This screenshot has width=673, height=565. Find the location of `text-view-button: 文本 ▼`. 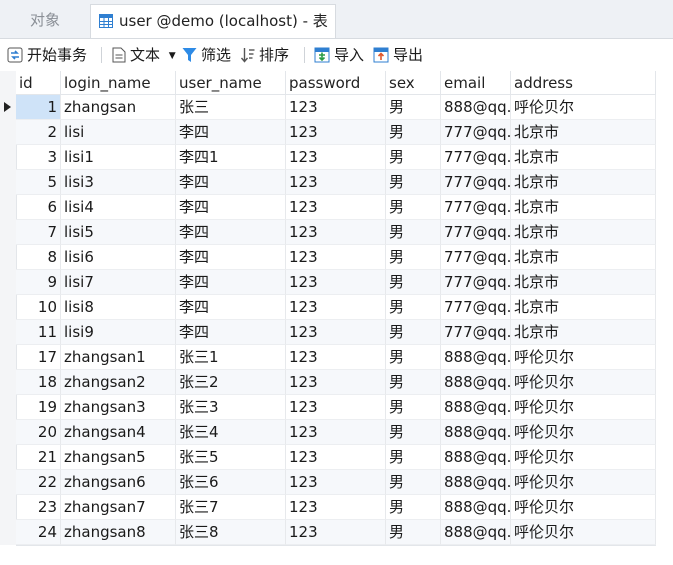

text-view-button: 文本 ▼ is located at coordinates (144, 55).